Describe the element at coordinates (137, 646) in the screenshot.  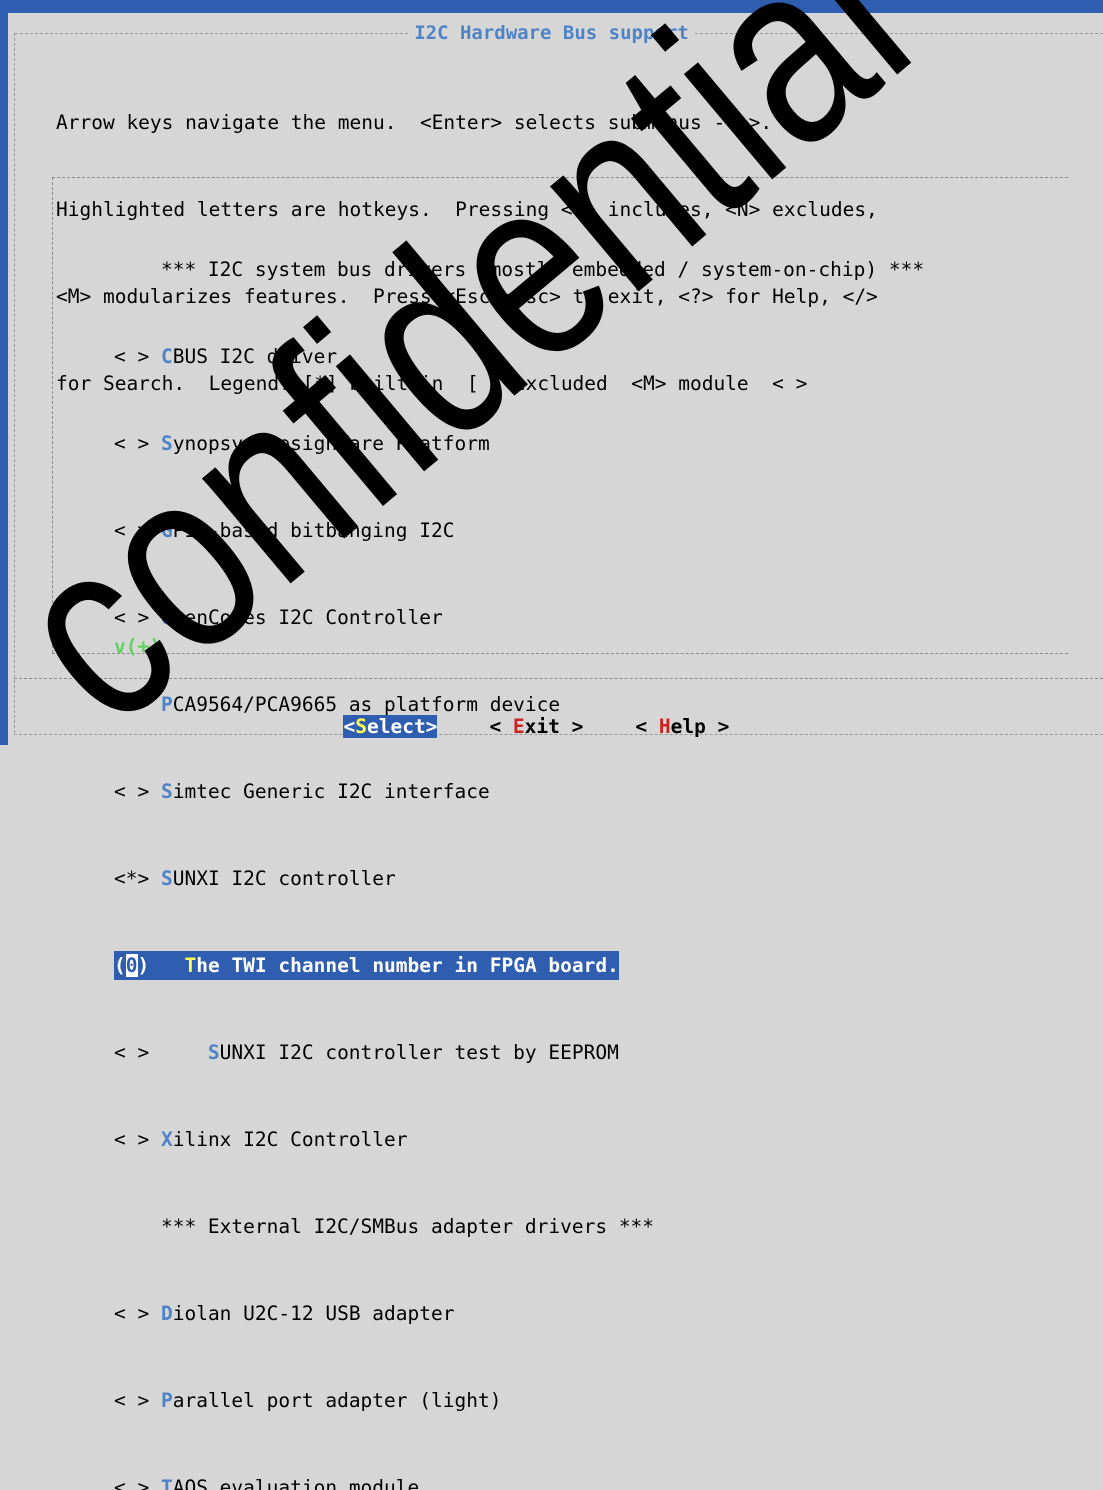
I see `scroll-more-indicator: v(+)` at that location.